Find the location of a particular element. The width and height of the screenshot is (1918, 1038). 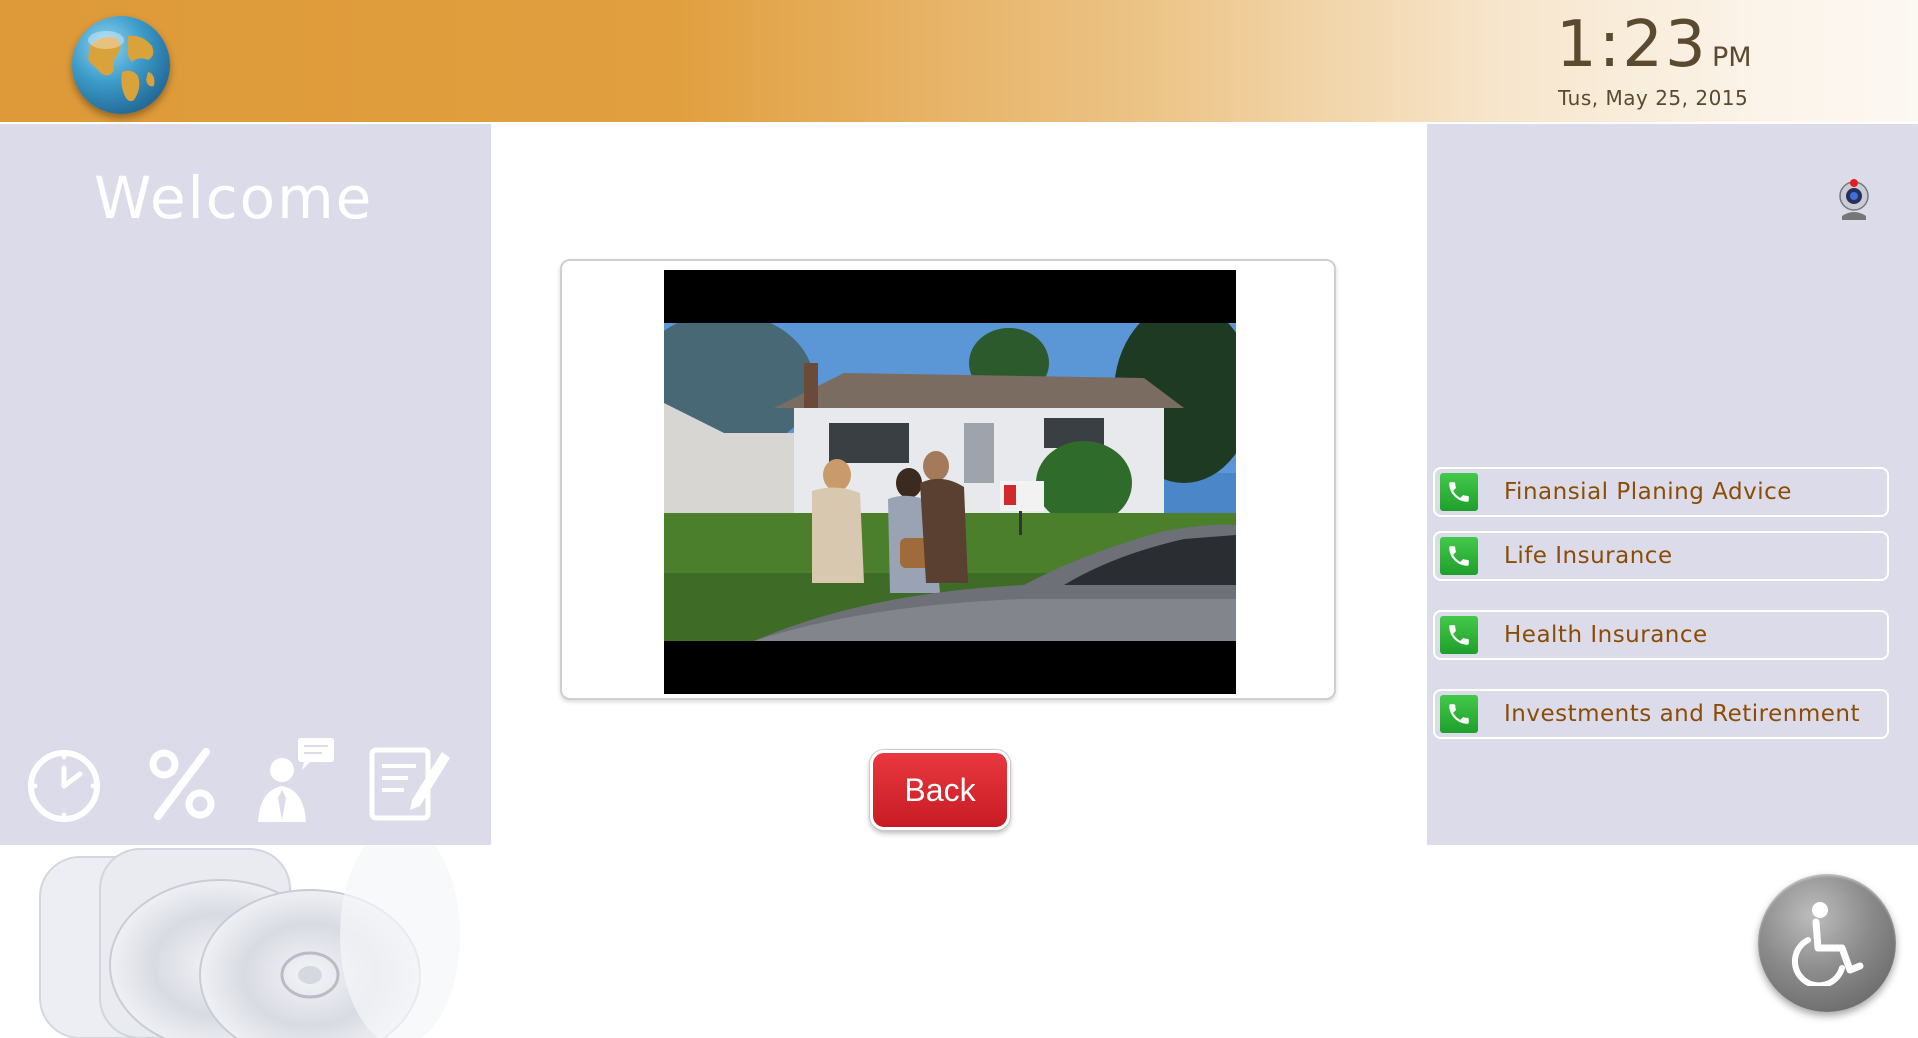

percent-icon is located at coordinates (182, 784).